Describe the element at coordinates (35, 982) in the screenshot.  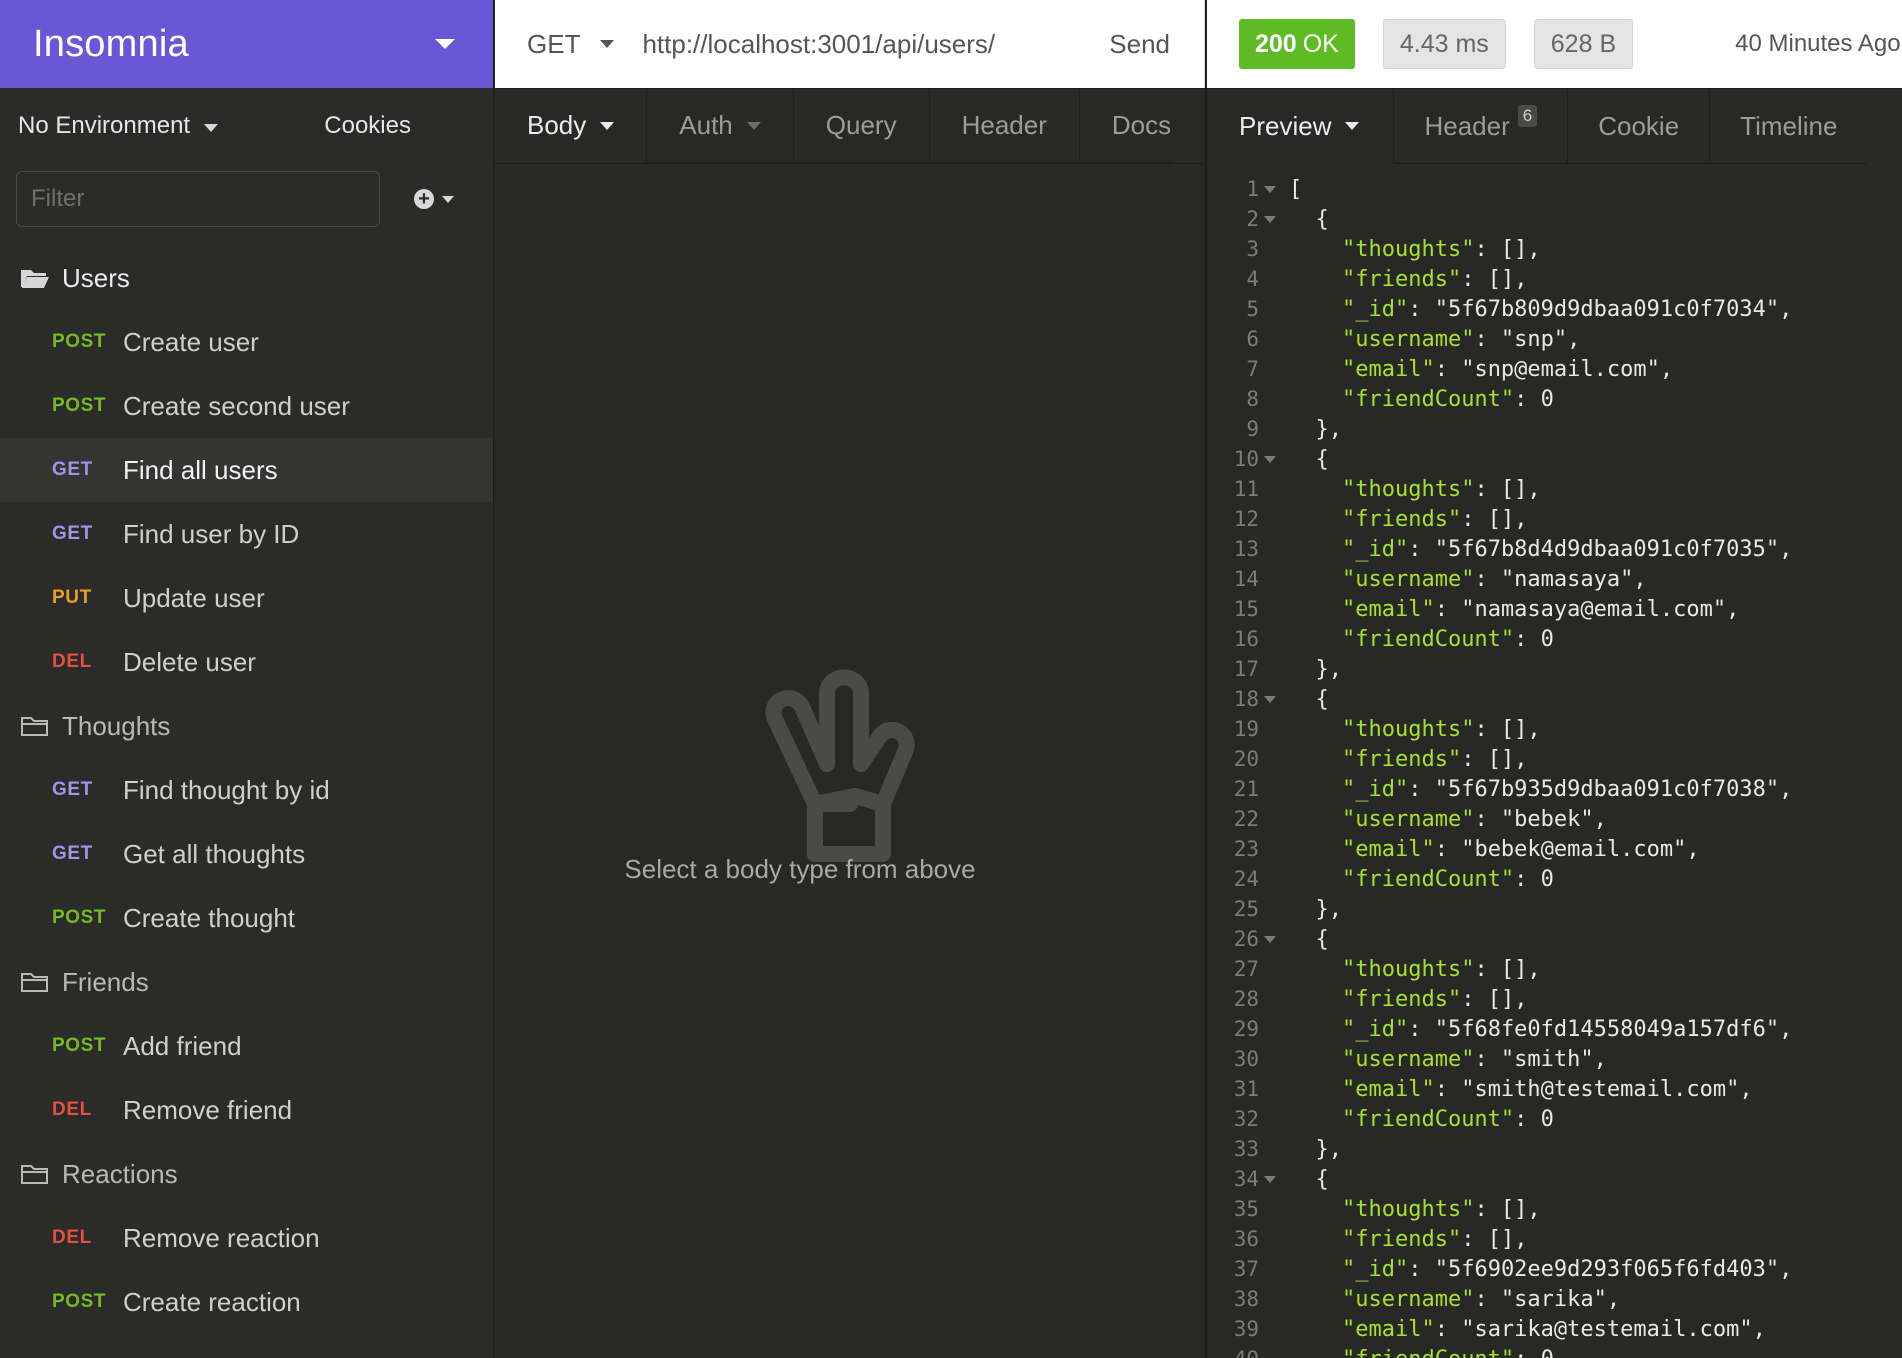
I see `folder-icon` at that location.